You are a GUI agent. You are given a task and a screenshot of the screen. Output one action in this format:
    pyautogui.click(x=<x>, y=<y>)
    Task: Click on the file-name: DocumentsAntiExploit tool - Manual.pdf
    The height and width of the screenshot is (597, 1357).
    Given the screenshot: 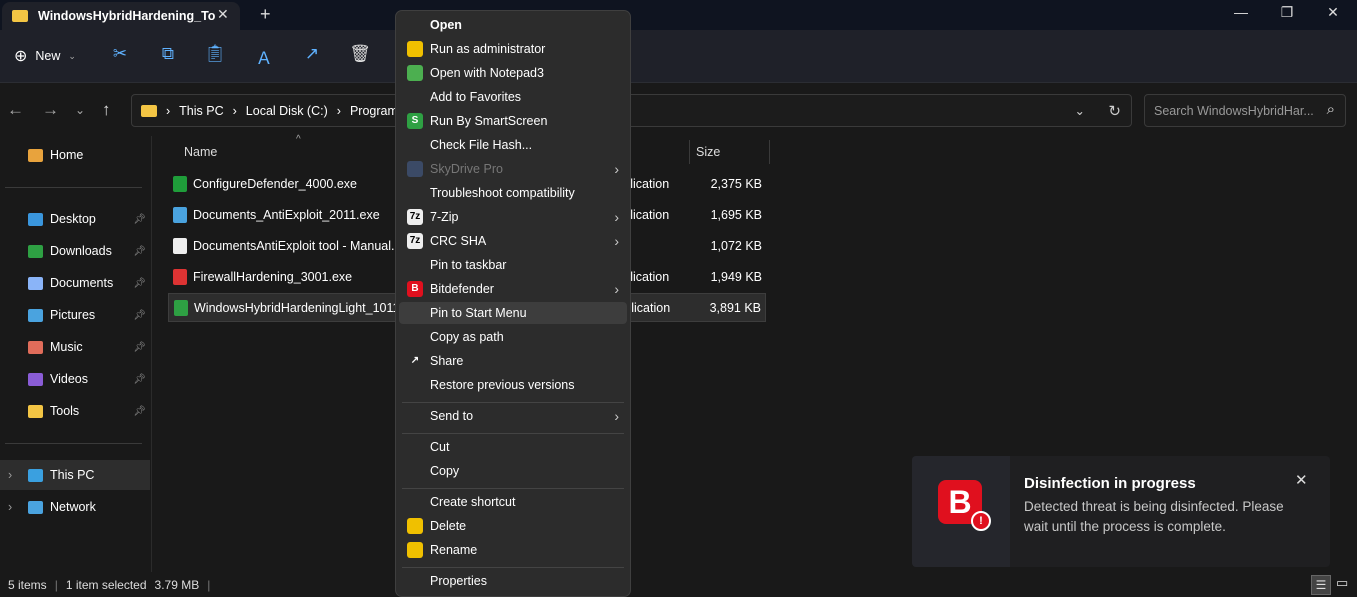 What is the action you would take?
    pyautogui.click(x=302, y=245)
    